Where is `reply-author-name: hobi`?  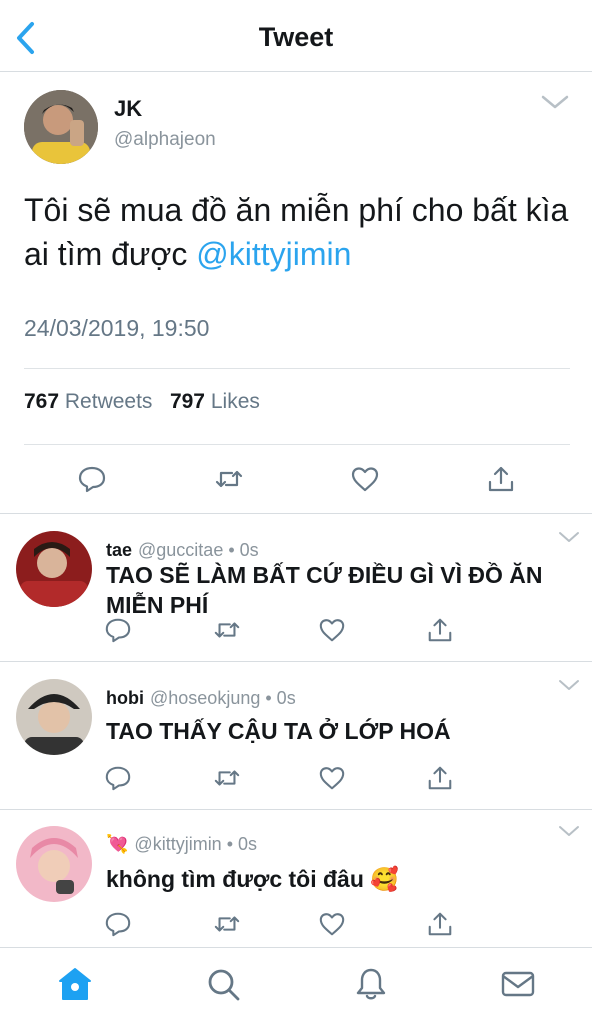 reply-author-name: hobi is located at coordinates (125, 698).